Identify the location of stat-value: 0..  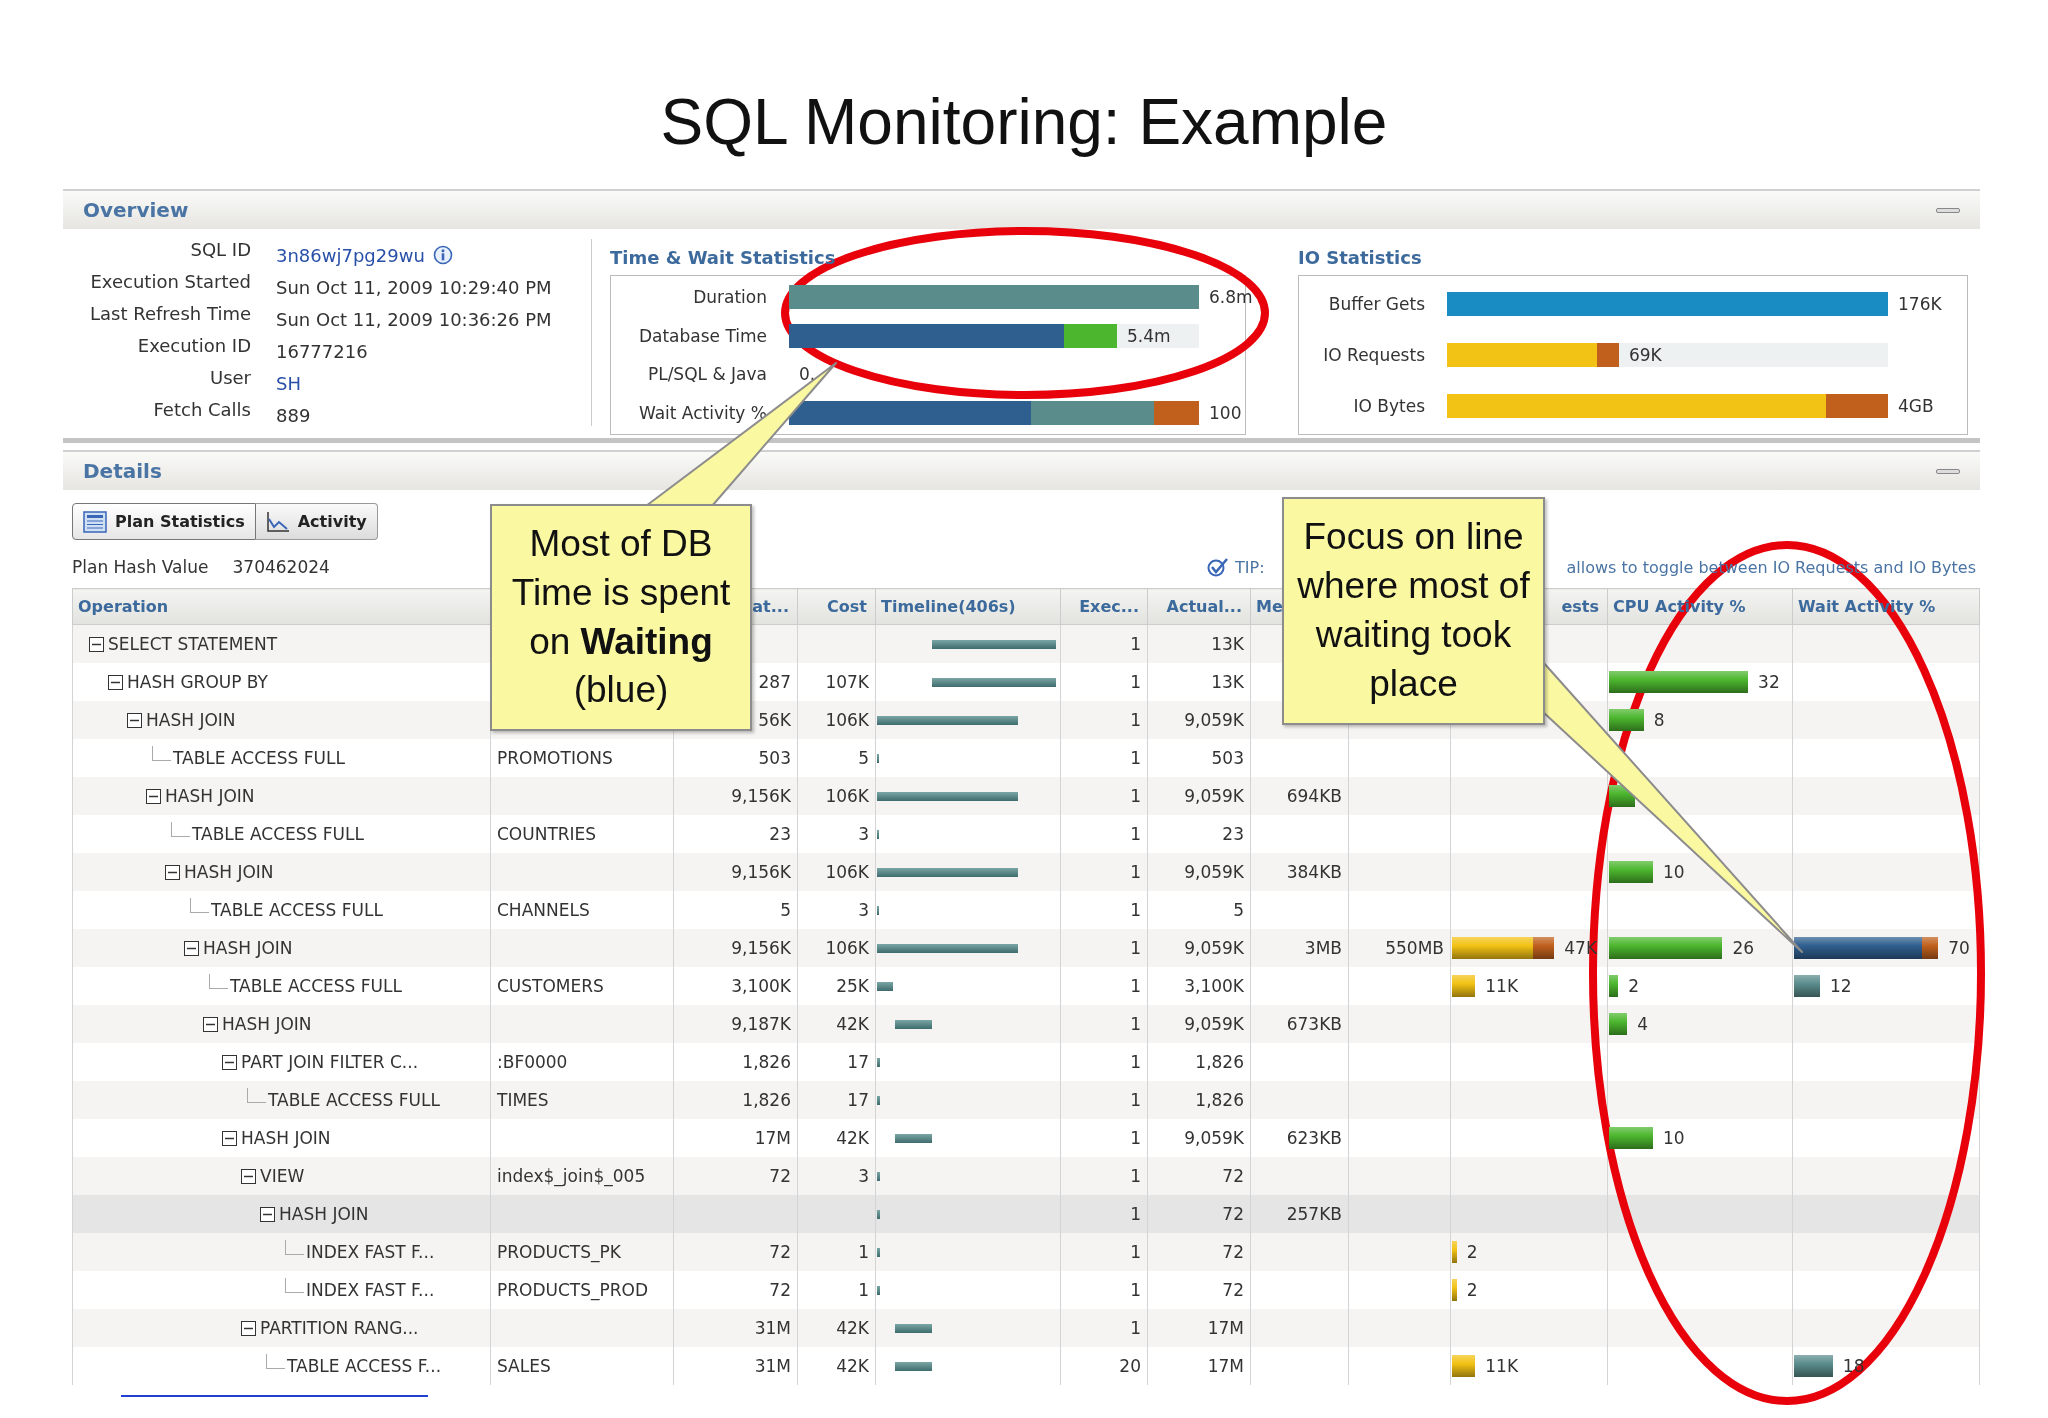
(807, 374).